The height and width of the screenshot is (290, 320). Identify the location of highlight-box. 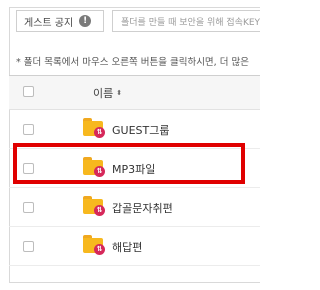
(129, 163).